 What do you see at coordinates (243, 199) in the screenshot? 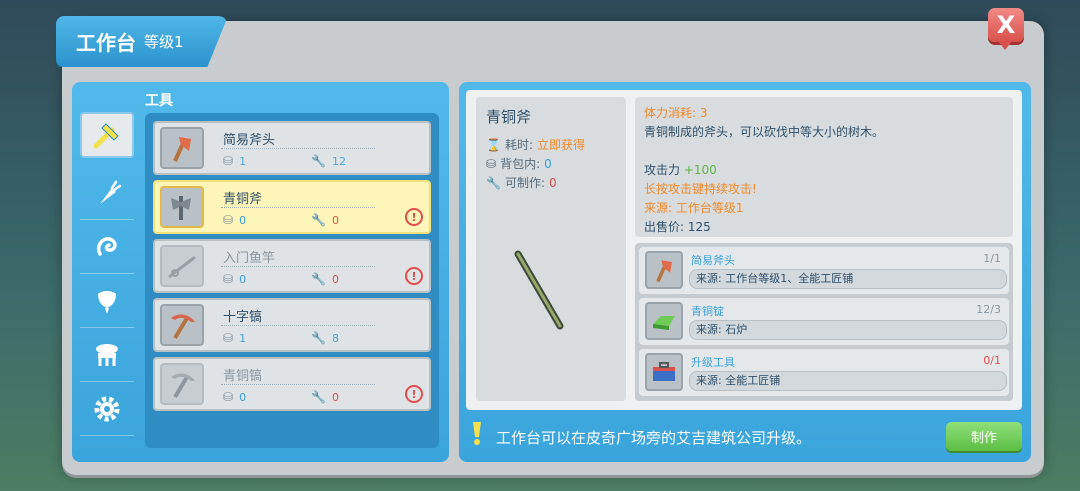
I see `recipe-name: 青铜斧` at bounding box center [243, 199].